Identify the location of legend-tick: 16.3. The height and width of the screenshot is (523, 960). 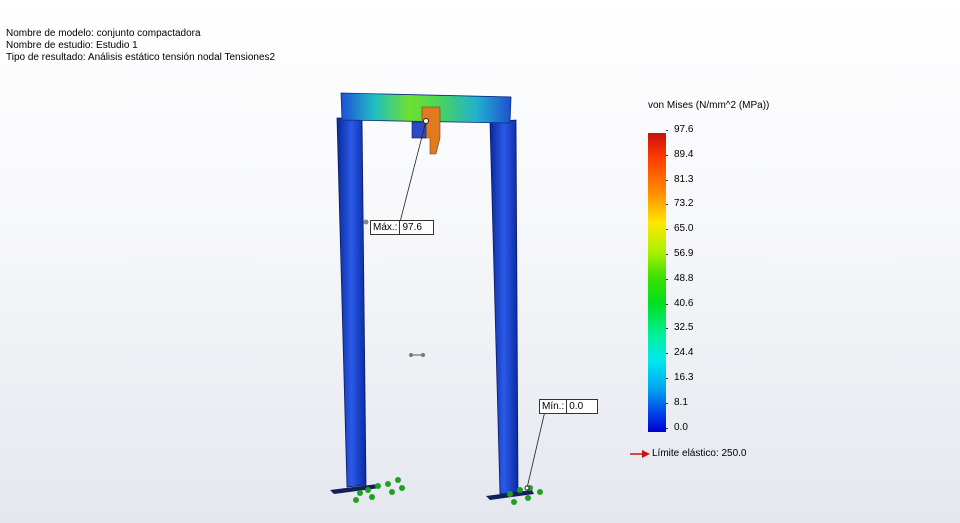
(679, 377).